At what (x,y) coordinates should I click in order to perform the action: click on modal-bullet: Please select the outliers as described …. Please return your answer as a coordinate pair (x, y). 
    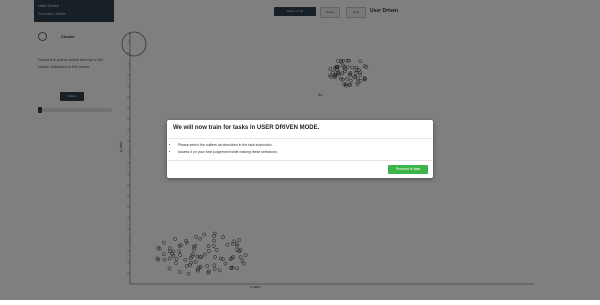
    Looking at the image, I should click on (303, 145).